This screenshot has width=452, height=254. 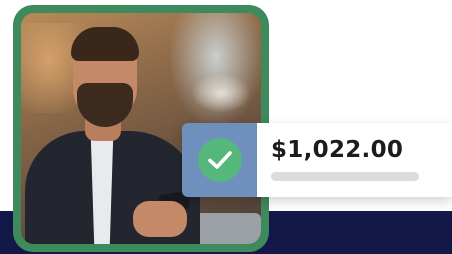 I want to click on placeholder-bar, so click(x=345, y=176).